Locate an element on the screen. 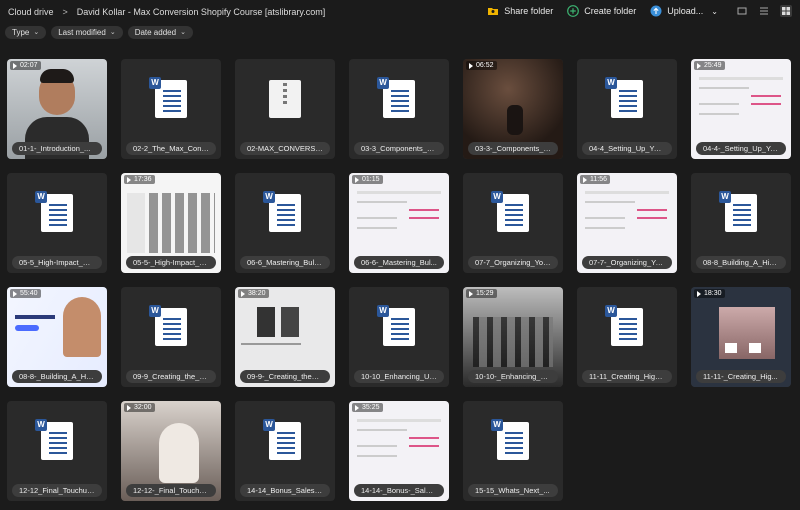 The width and height of the screenshot is (800, 510). video-duration-badge: 17:36 is located at coordinates (139, 179).